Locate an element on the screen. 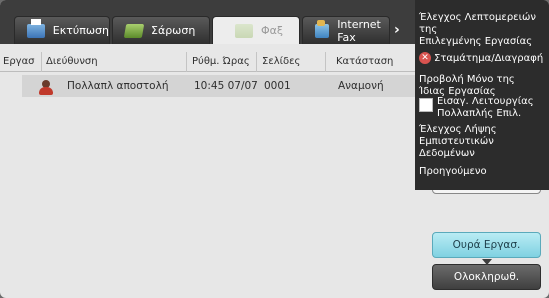 The height and width of the screenshot is (298, 549). menu-multi-select-line1: Εισαγ. Λειτουργίας is located at coordinates (485, 101).